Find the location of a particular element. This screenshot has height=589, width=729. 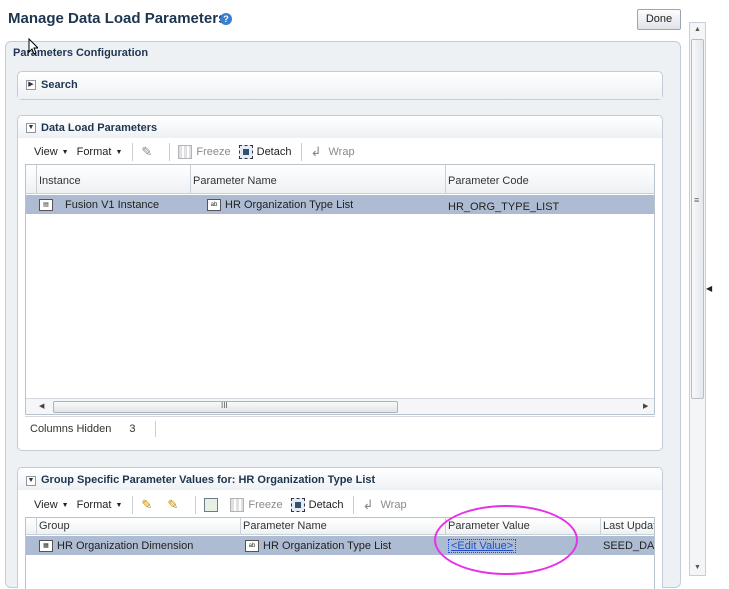

query-by-example-button is located at coordinates (213, 505).